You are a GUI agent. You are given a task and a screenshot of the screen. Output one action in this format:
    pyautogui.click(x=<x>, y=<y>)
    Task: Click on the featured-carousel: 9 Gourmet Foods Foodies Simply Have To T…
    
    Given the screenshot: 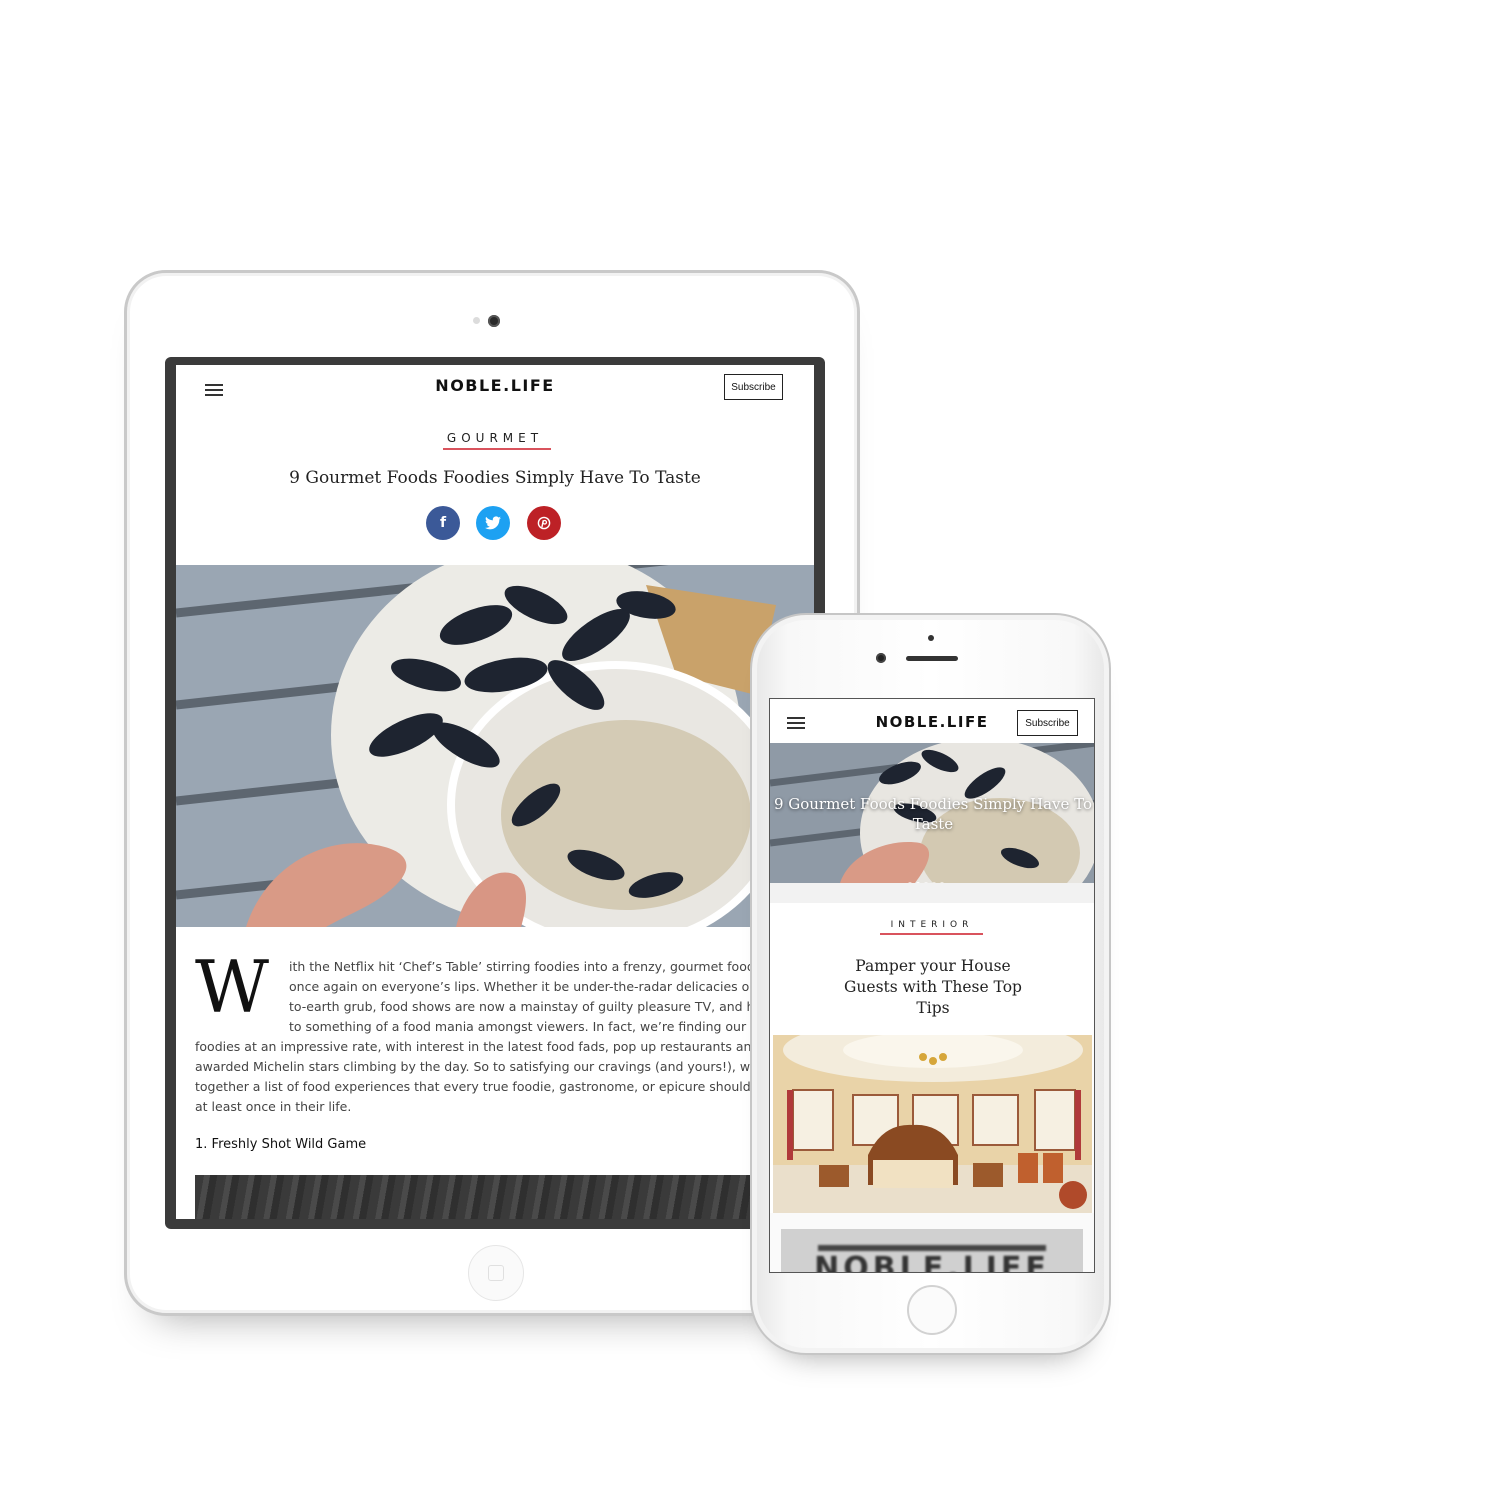 What is the action you would take?
    pyautogui.click(x=932, y=813)
    